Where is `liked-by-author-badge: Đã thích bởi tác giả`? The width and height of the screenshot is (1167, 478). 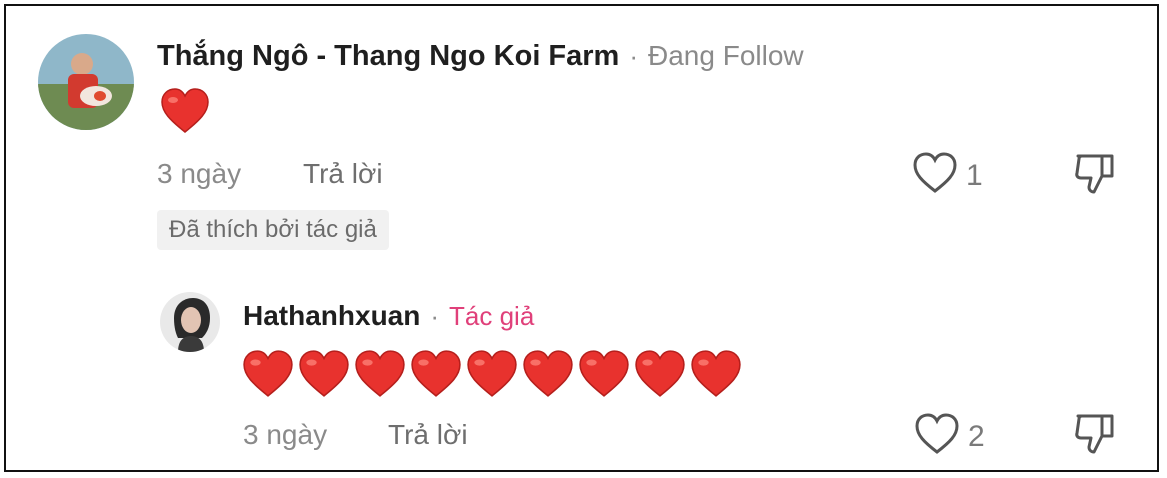 liked-by-author-badge: Đã thích bởi tác giả is located at coordinates (273, 230).